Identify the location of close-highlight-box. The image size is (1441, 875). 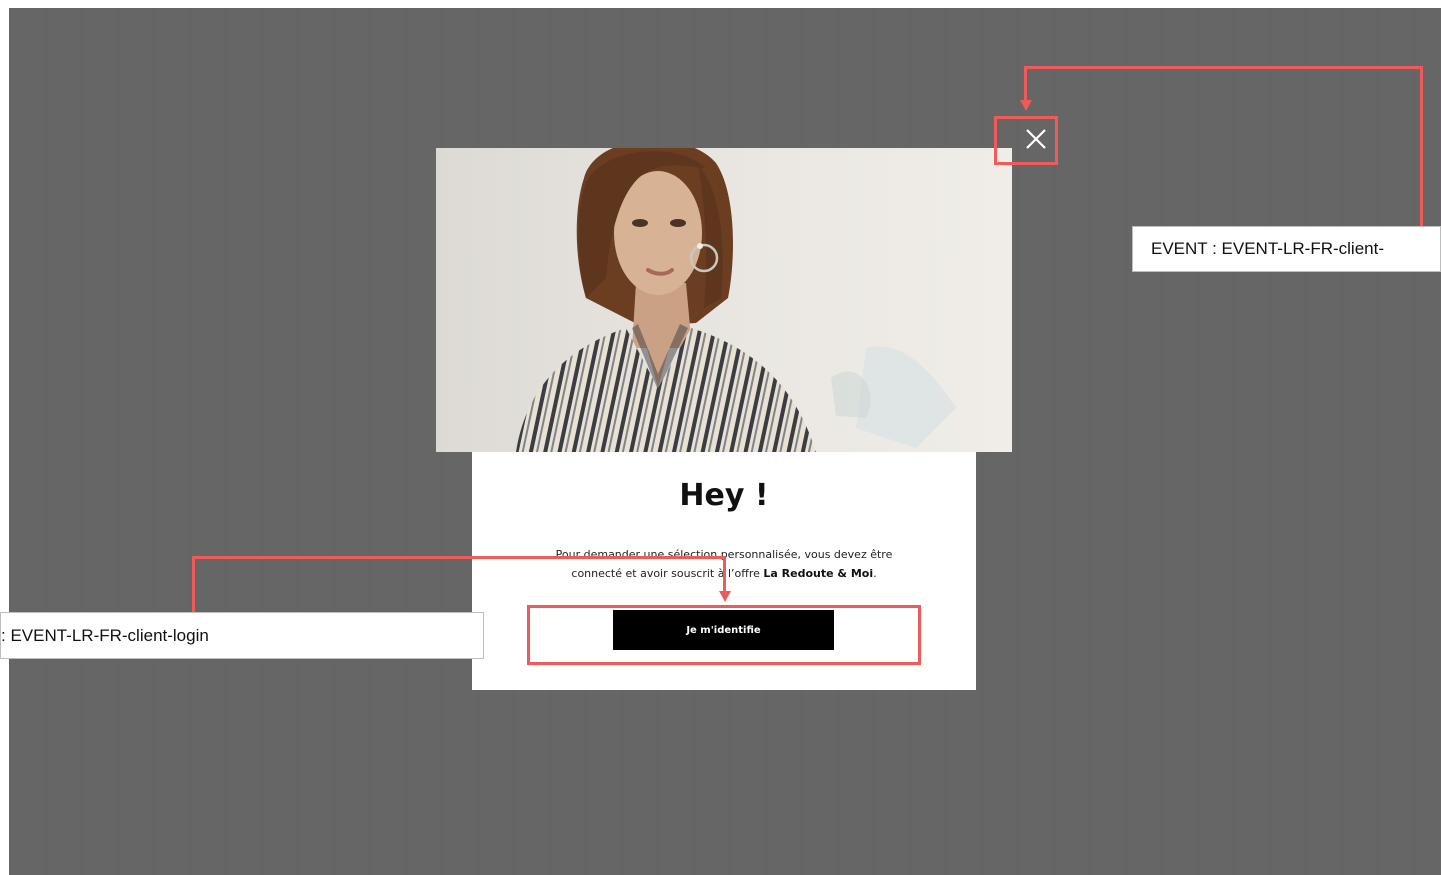
(1026, 140).